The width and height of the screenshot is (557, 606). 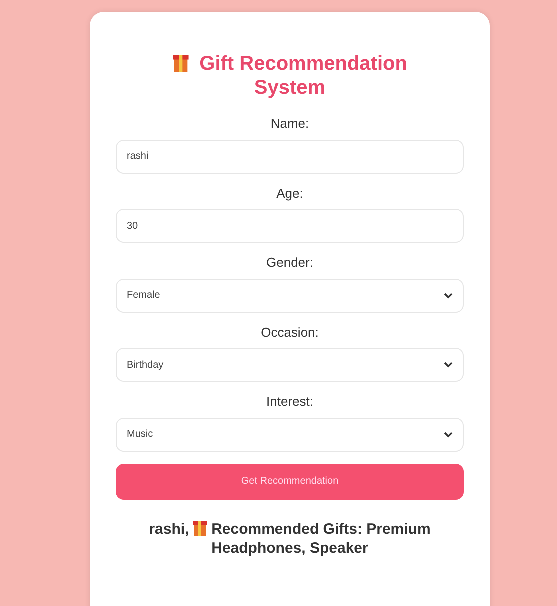 I want to click on field-label: Gender:, so click(x=290, y=262).